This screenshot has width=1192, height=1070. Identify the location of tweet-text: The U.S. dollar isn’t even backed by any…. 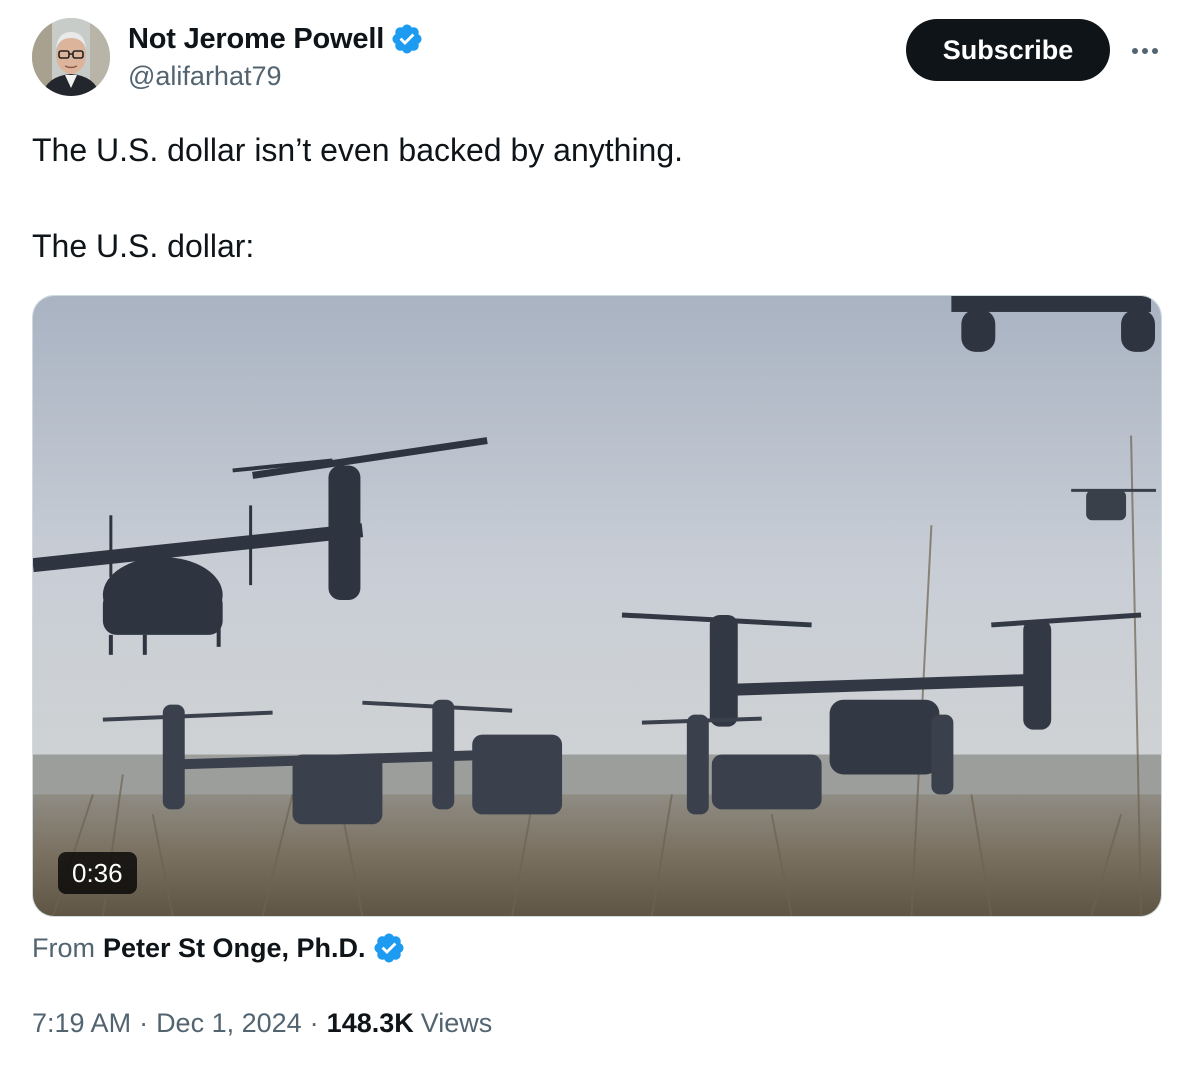
(592, 198).